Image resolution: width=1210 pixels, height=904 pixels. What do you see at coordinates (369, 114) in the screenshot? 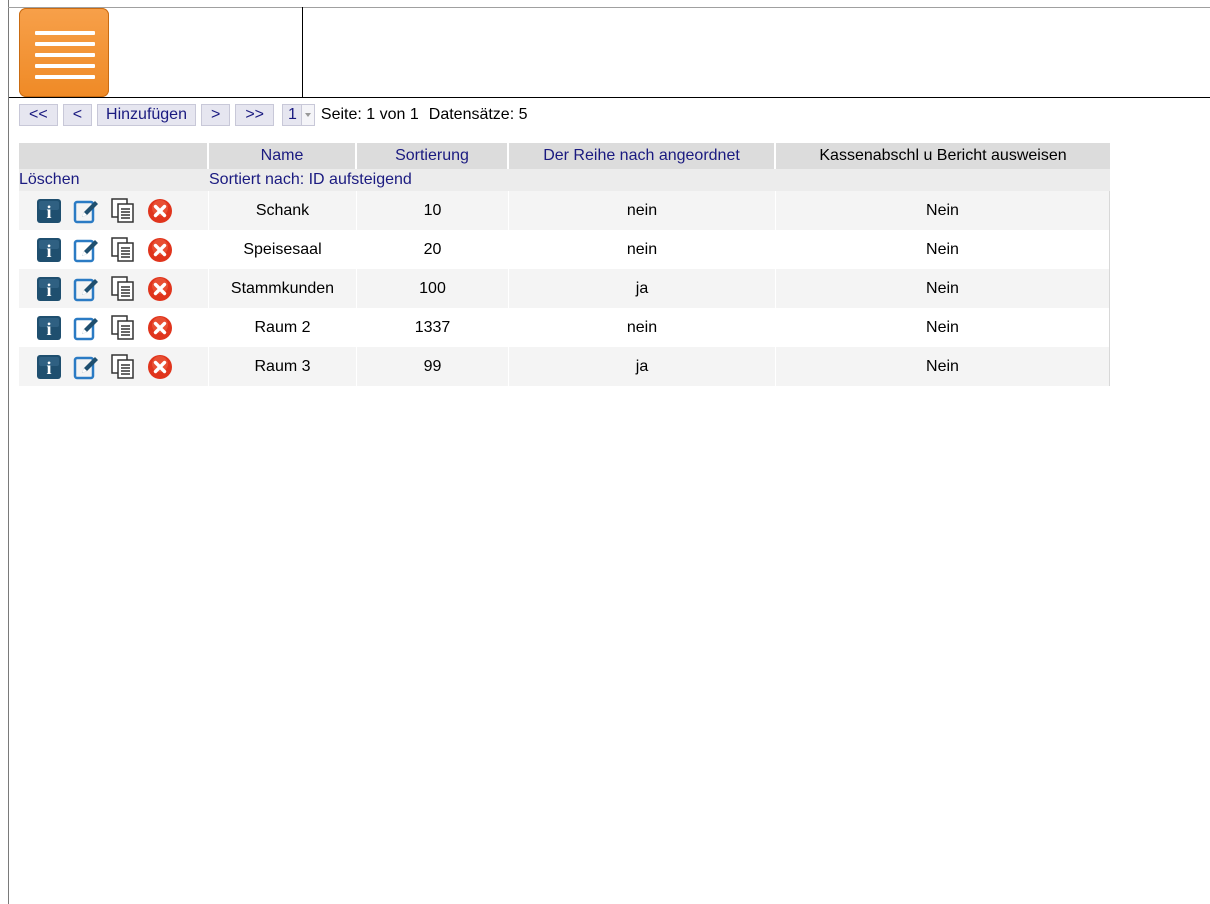
I see `page-info: Seite: 1 von 1` at bounding box center [369, 114].